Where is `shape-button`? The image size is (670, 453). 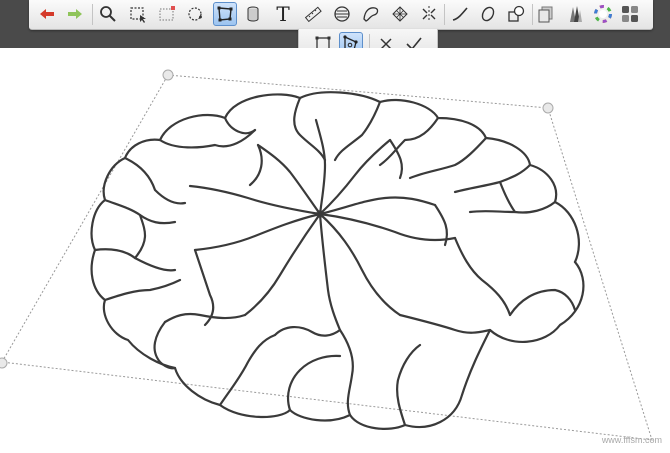
shape-button is located at coordinates (488, 14).